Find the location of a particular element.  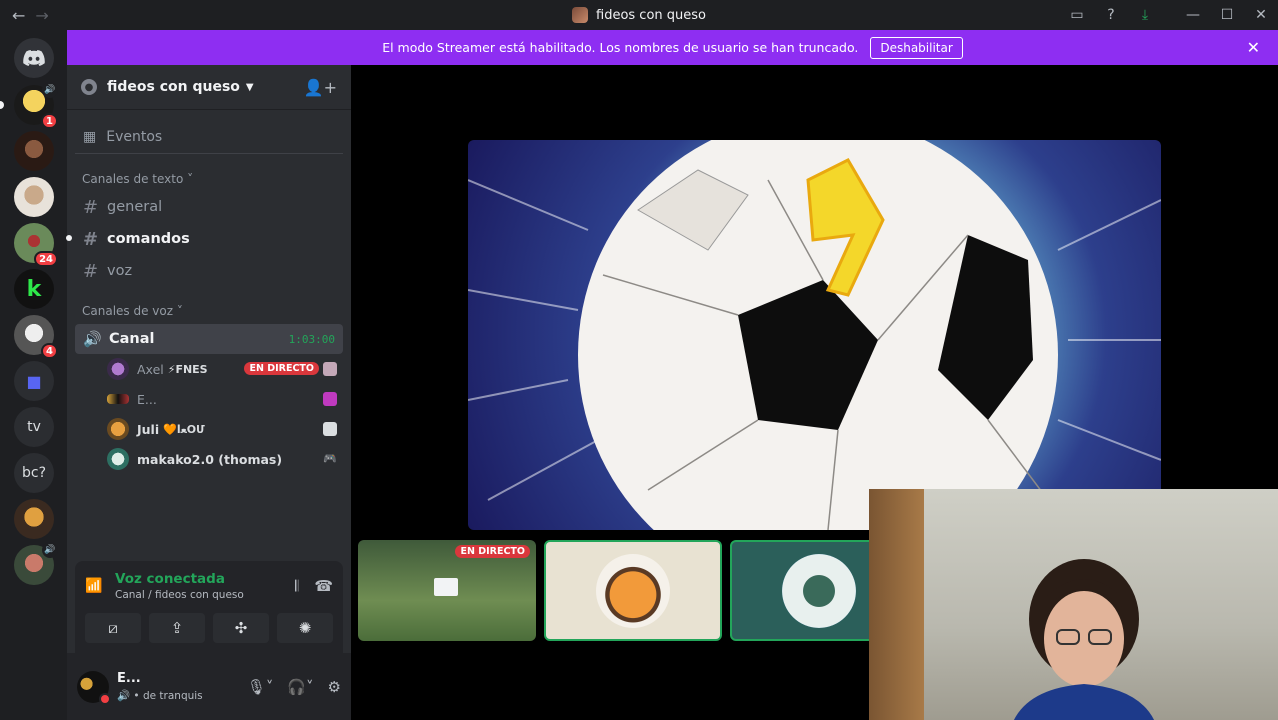

channel-comandos: # comandos is located at coordinates (204, 239).